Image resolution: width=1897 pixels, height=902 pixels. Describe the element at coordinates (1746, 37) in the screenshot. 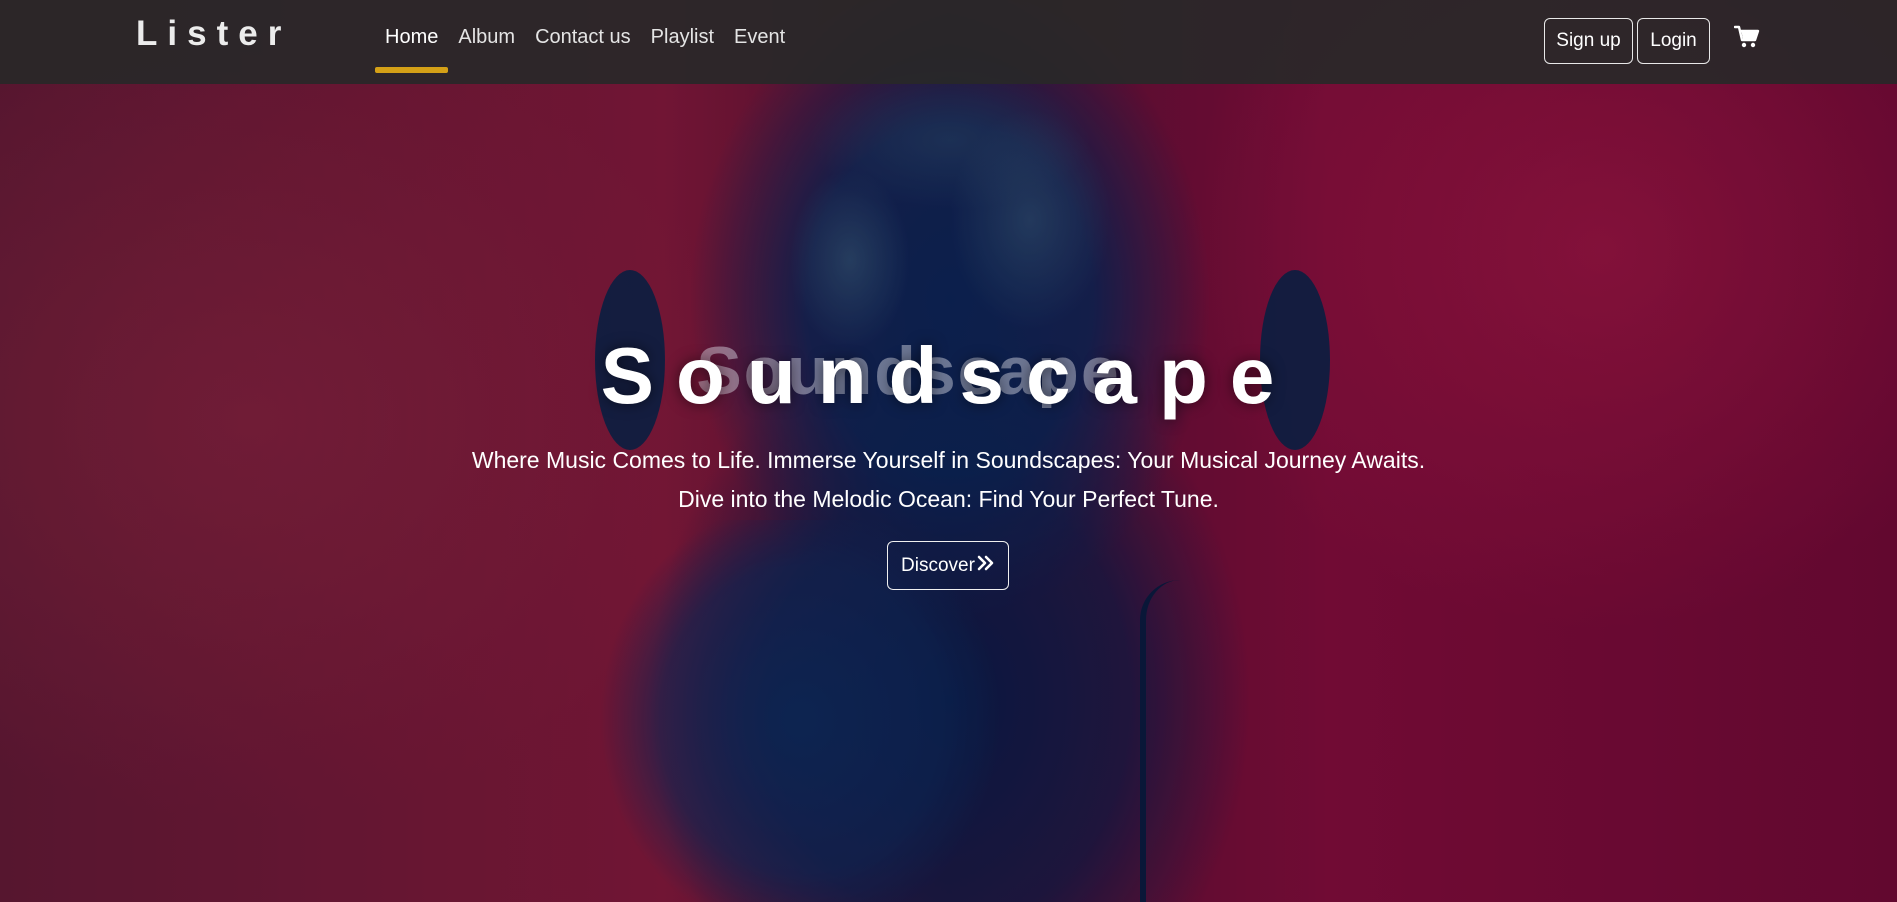

I see `shopping-cart-icon` at that location.